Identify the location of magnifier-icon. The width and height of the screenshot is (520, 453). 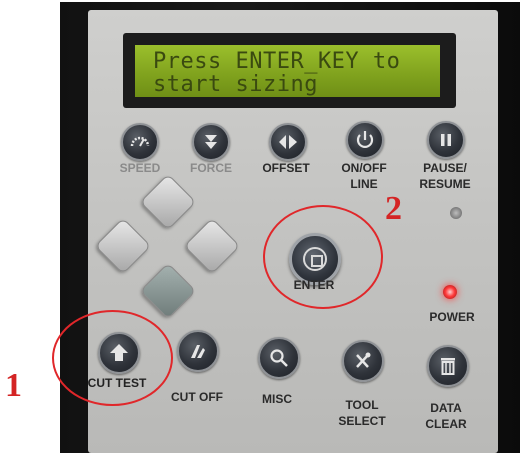
(279, 358).